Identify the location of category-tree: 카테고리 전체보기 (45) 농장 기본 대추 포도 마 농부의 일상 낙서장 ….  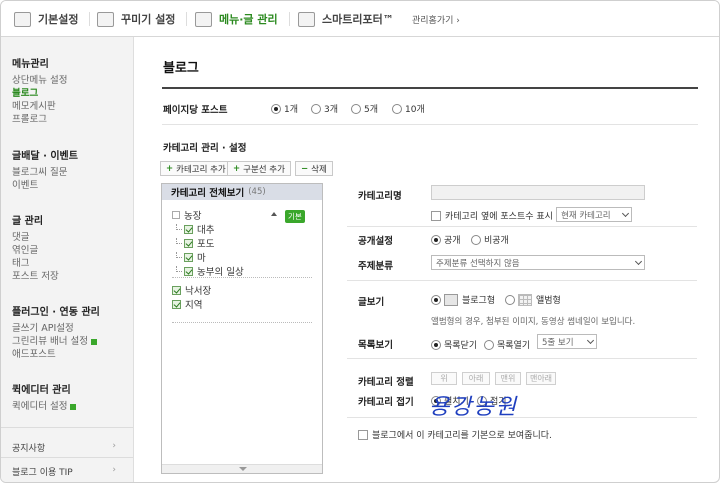
(242, 328).